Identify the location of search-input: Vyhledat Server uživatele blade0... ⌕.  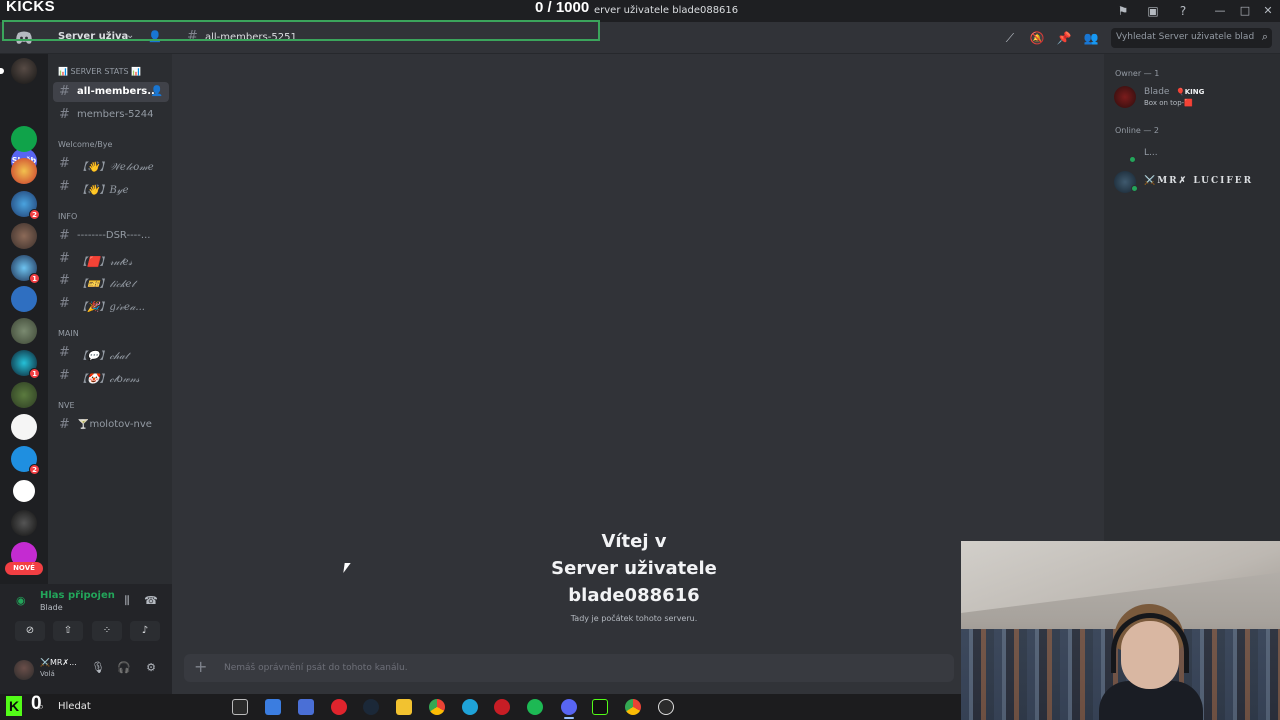
(1191, 38).